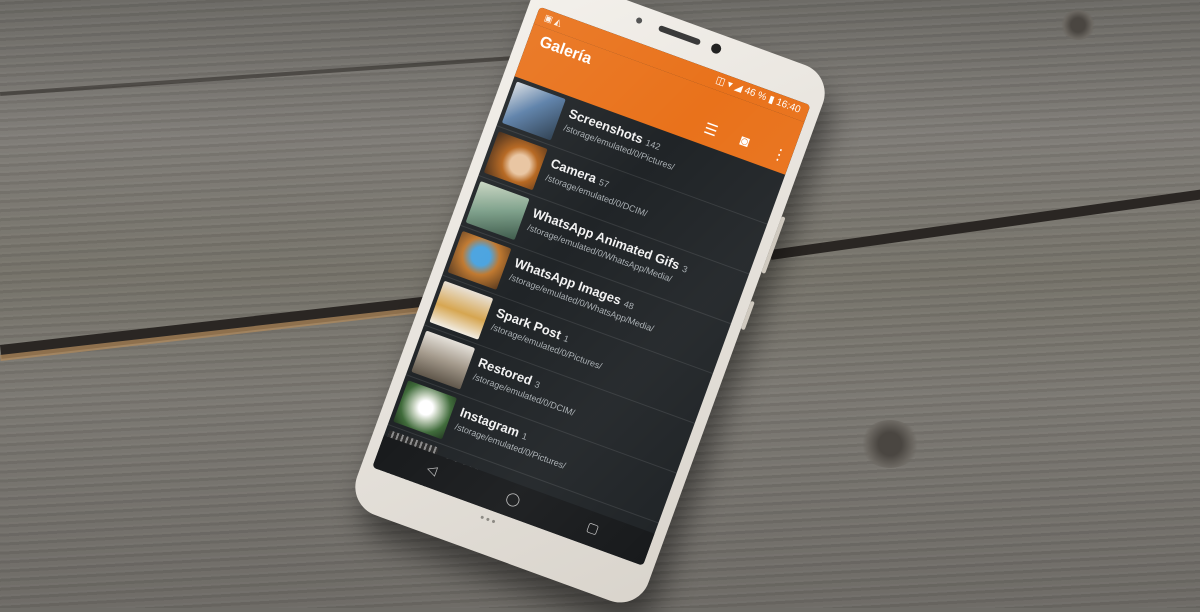  I want to click on album-count: 142, so click(653, 145).